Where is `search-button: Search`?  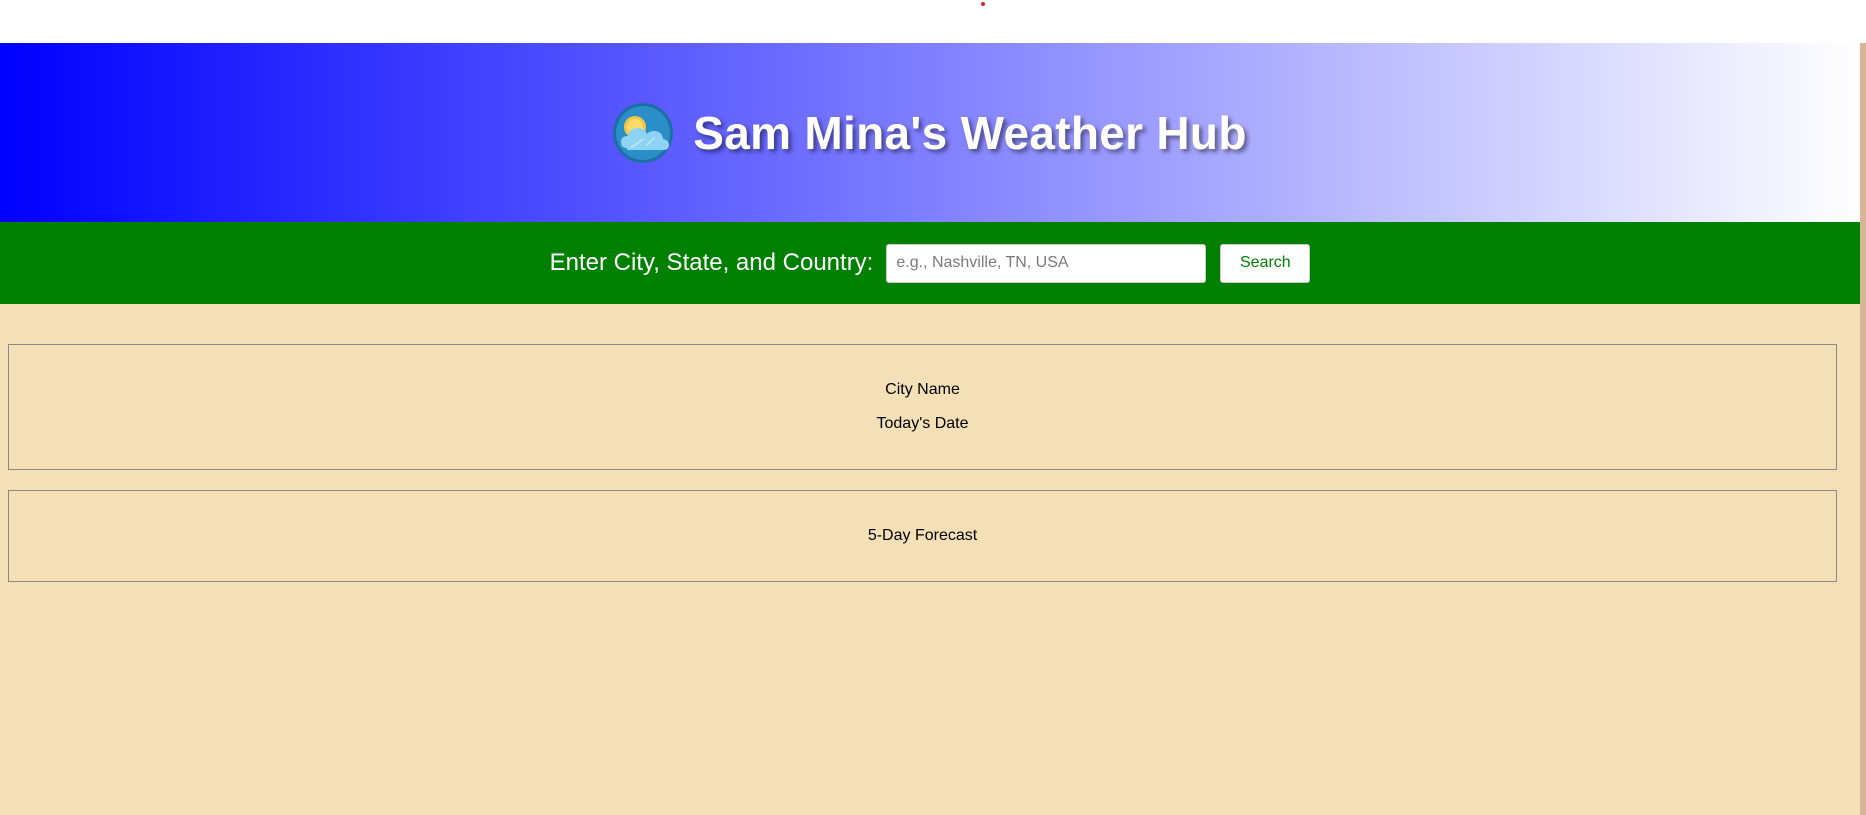
search-button: Search is located at coordinates (1265, 263).